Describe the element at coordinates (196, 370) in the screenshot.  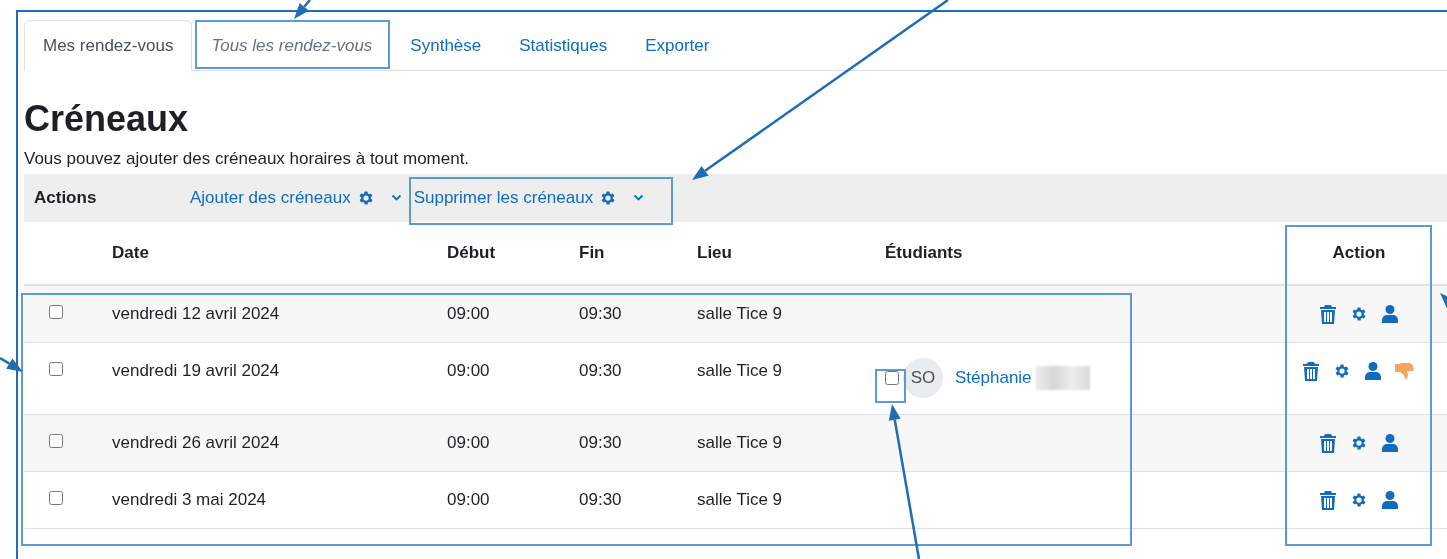
I see `table-cell: vendredi 19 avril 2024` at that location.